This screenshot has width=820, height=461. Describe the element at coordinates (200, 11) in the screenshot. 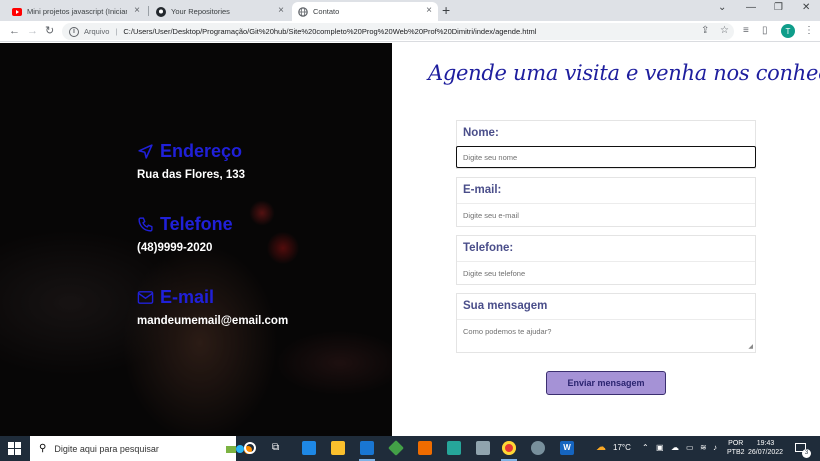

I see `tab-title: Your Repositories` at that location.